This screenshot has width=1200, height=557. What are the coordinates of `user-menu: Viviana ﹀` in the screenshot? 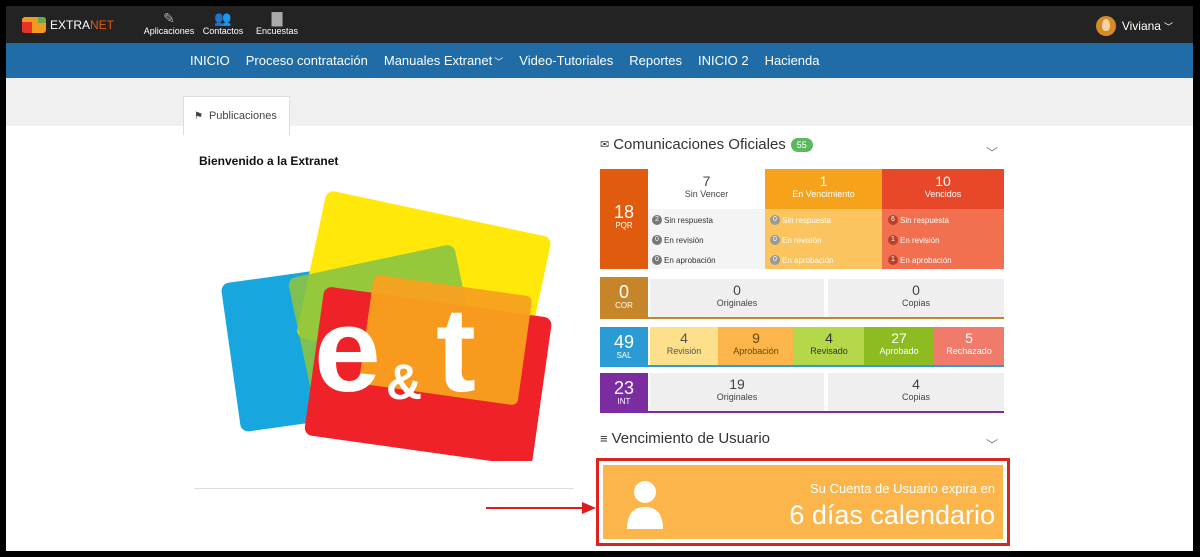 It's located at (1134, 26).